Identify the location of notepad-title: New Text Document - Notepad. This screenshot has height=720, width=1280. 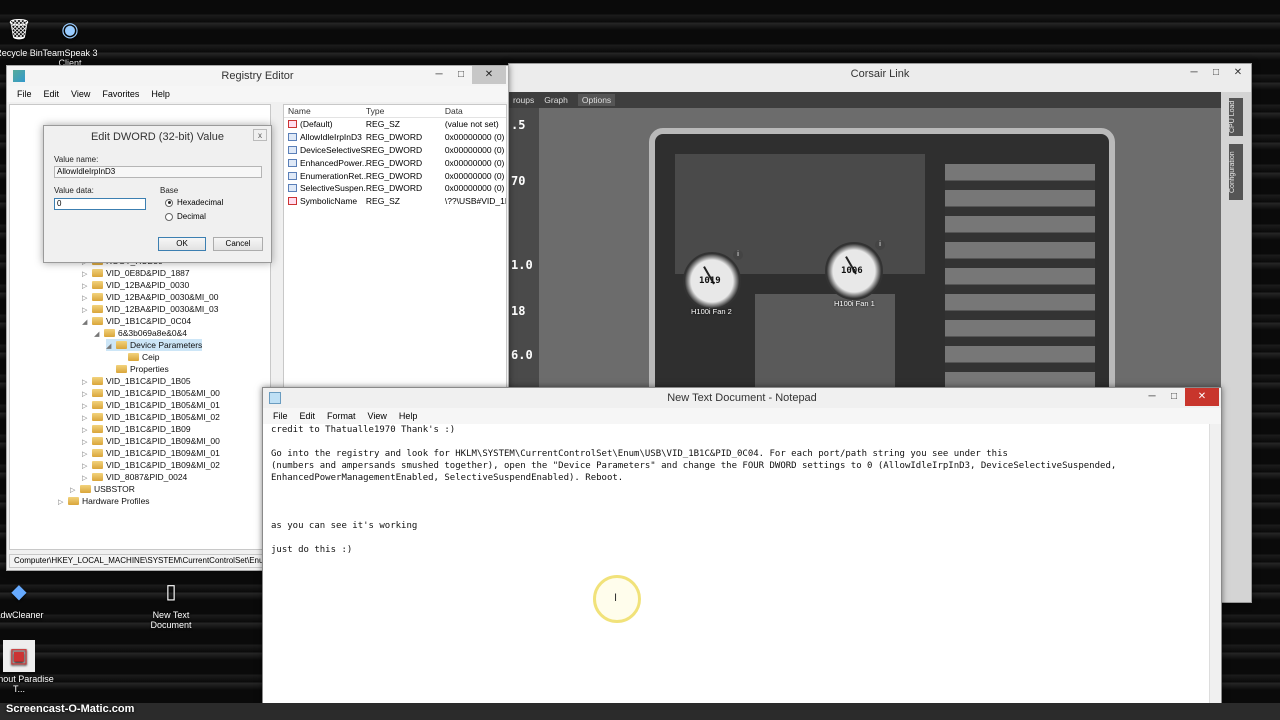
(742, 398).